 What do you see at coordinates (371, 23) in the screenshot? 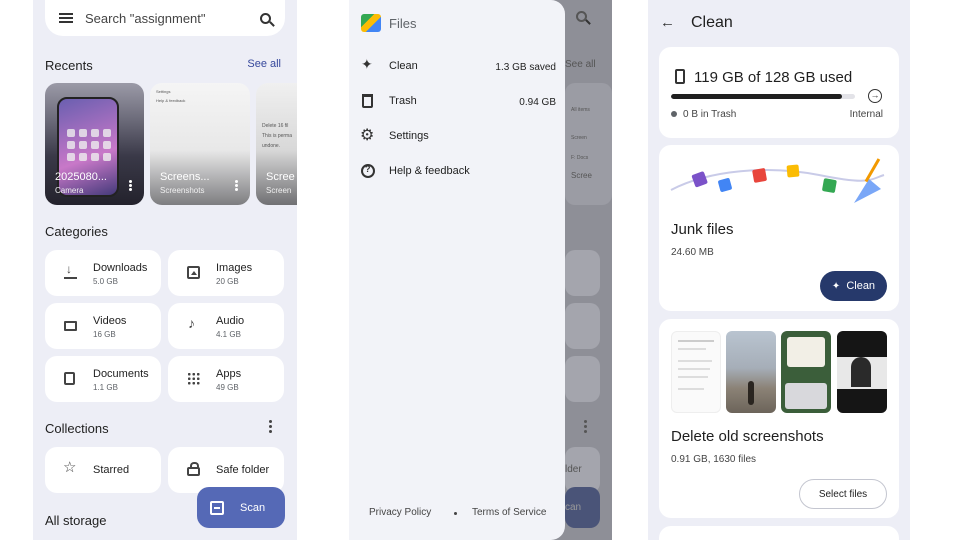
I see `files-logo-icon` at bounding box center [371, 23].